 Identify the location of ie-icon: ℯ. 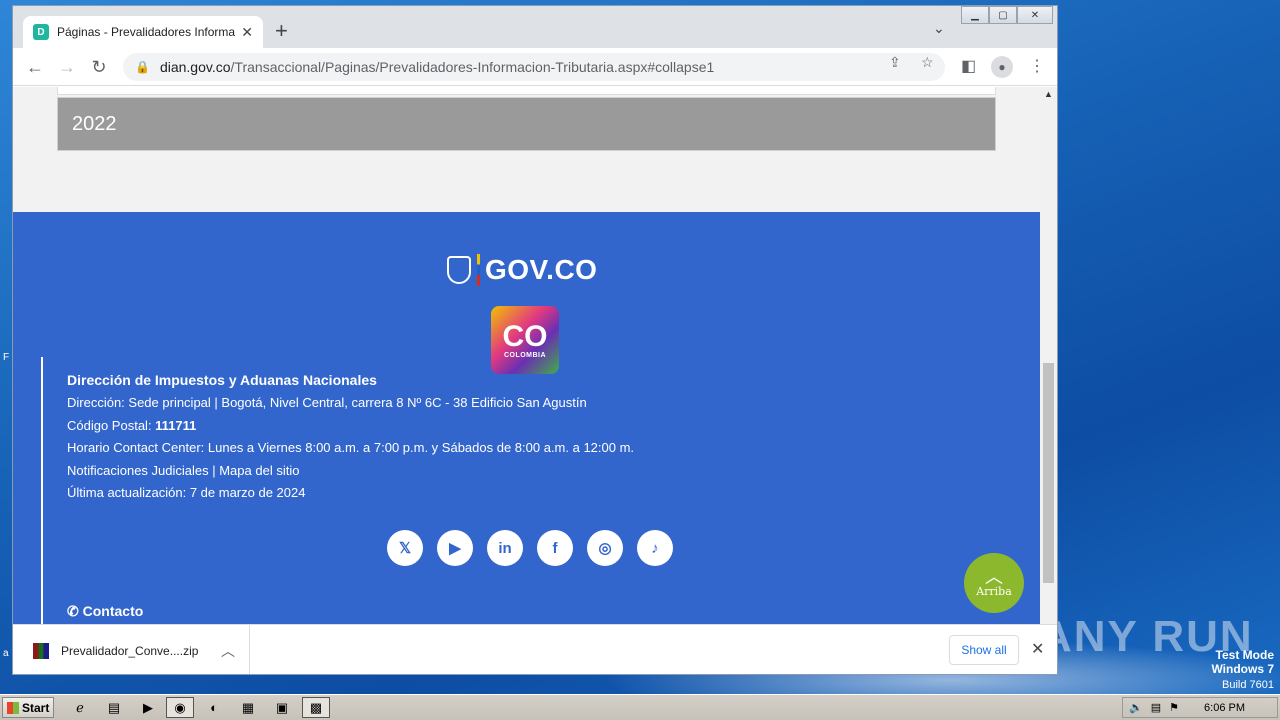
(80, 707).